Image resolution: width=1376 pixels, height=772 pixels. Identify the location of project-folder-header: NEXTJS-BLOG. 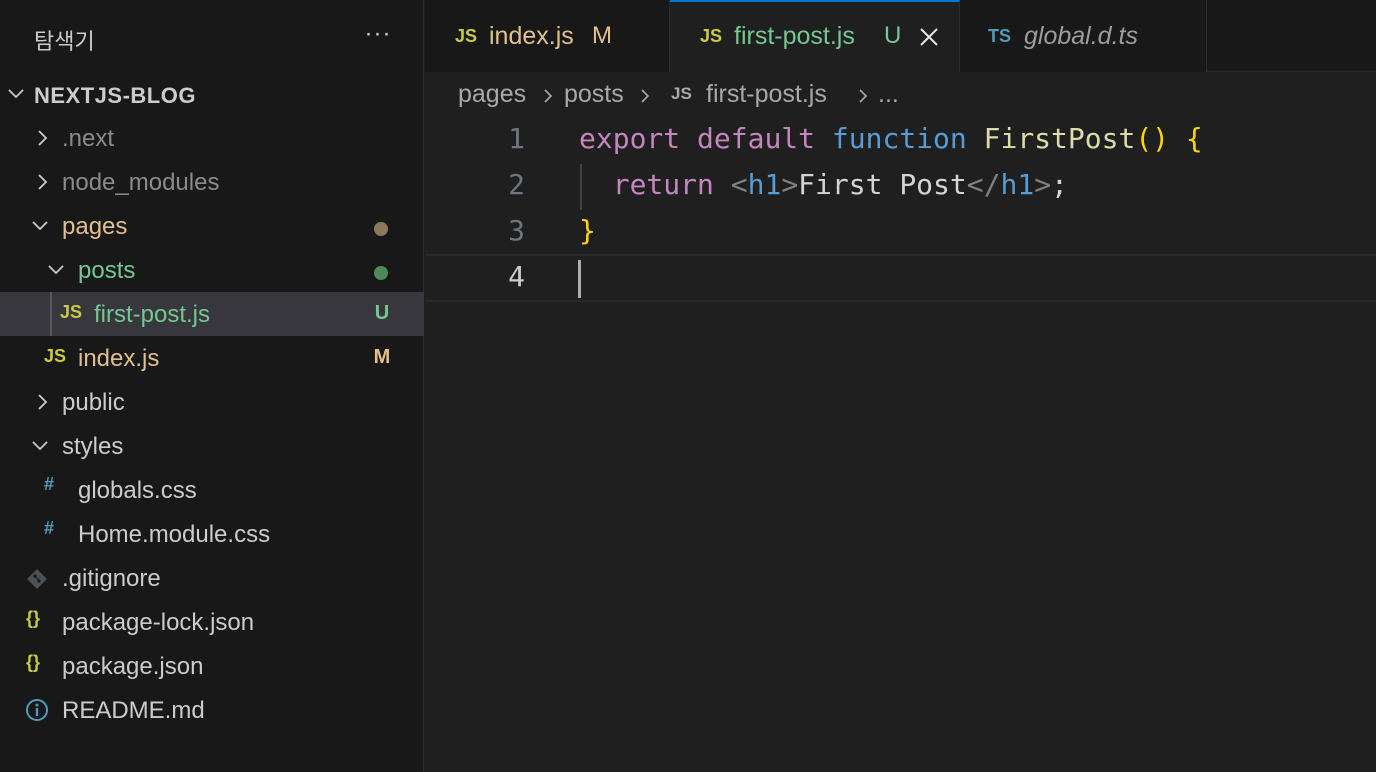
(212, 94).